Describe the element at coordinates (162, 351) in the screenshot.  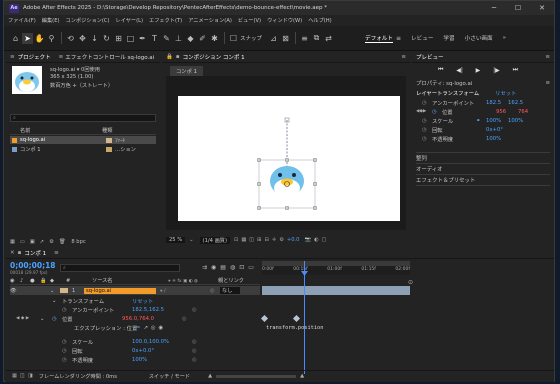
I see `rotation-property-value: 0x+0.0°` at that location.